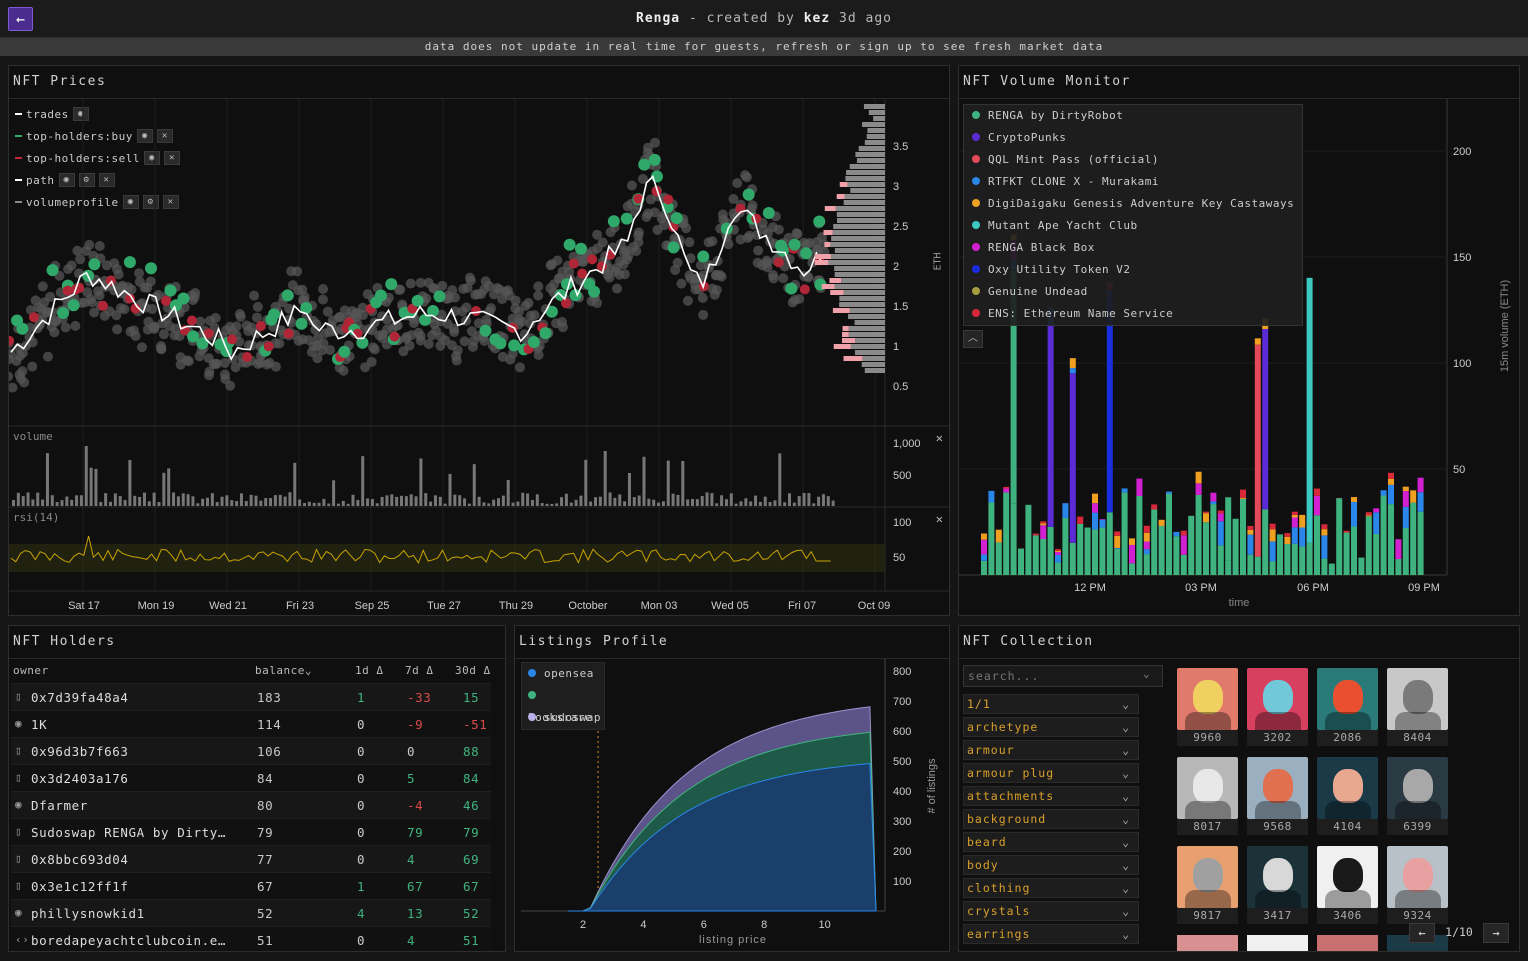 The width and height of the screenshot is (1528, 961). What do you see at coordinates (1133, 248) in the screenshot?
I see `legend-item: RENGA Black Box` at bounding box center [1133, 248].